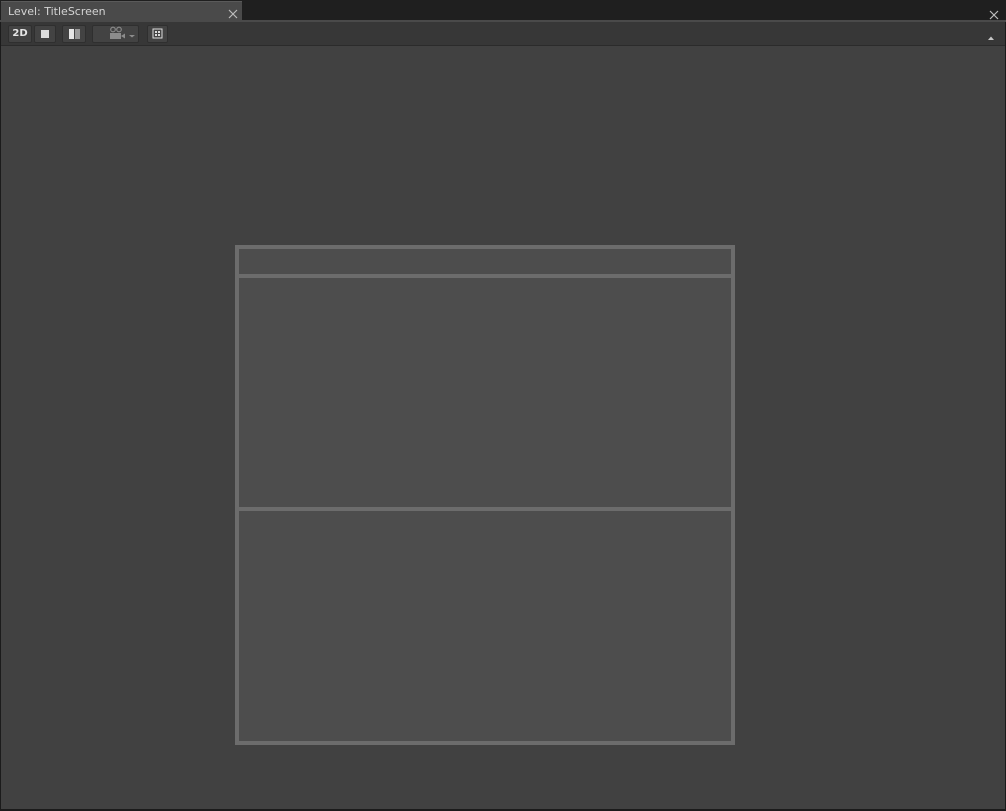 The height and width of the screenshot is (811, 1006). I want to click on collapse-toolbar-icon, so click(991, 34).